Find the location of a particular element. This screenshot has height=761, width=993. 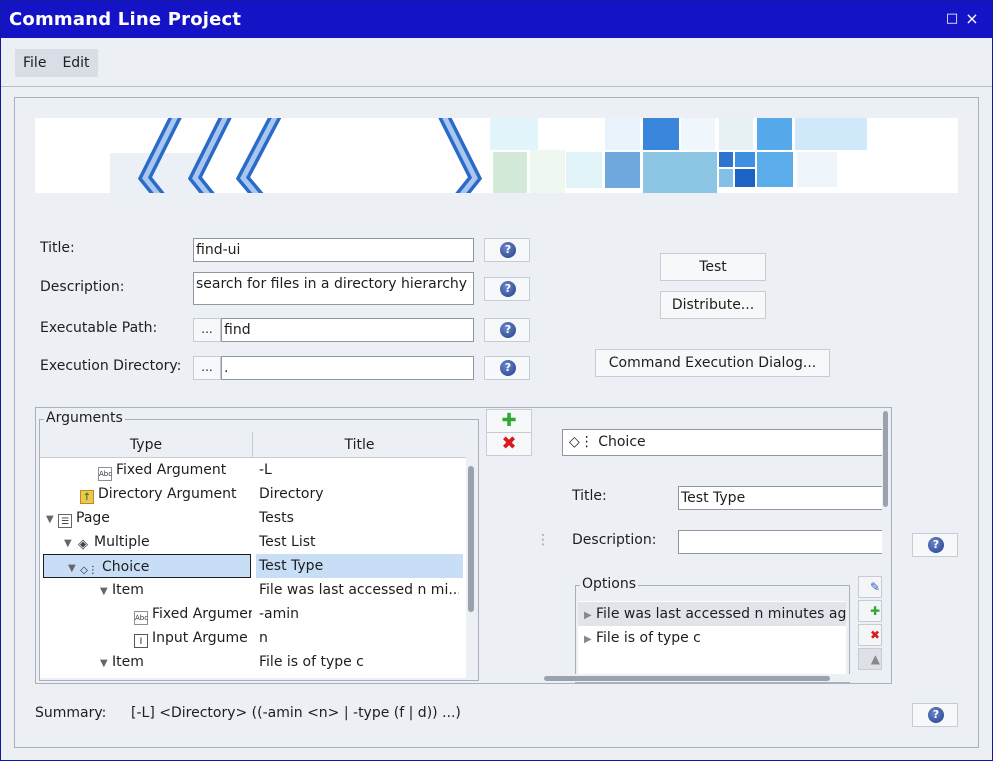

tree-row-title: -L is located at coordinates (265, 470).